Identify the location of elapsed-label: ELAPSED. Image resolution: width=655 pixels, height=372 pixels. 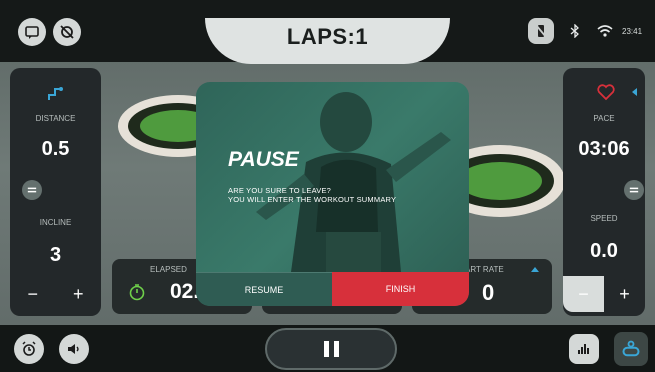
(168, 269).